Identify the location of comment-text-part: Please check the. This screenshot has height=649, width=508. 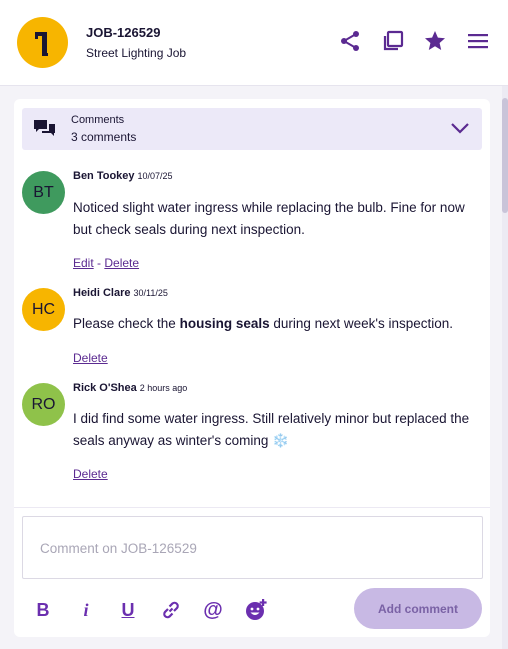
(126, 323).